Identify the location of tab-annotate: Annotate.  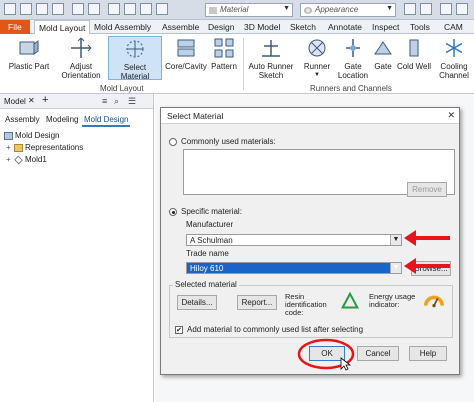
(345, 27).